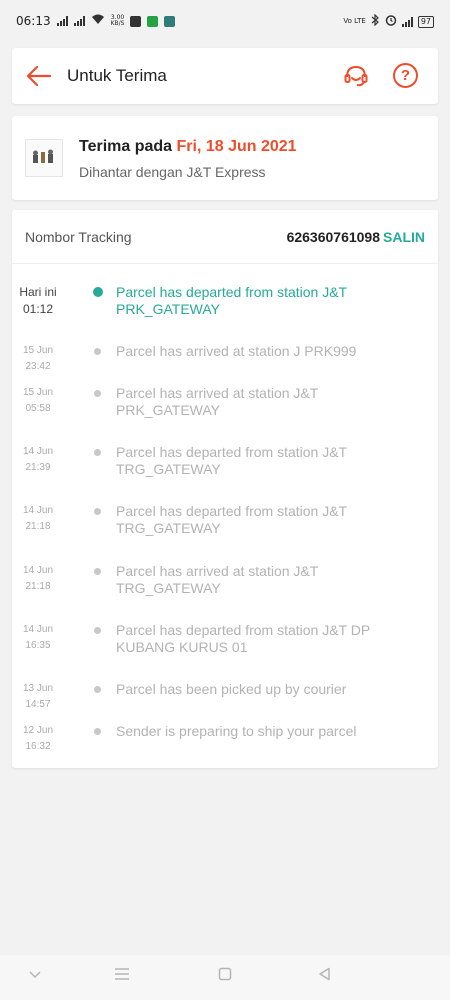  I want to click on receive-date-line: Terima pada Fri, 18 Jun 2021, so click(188, 147).